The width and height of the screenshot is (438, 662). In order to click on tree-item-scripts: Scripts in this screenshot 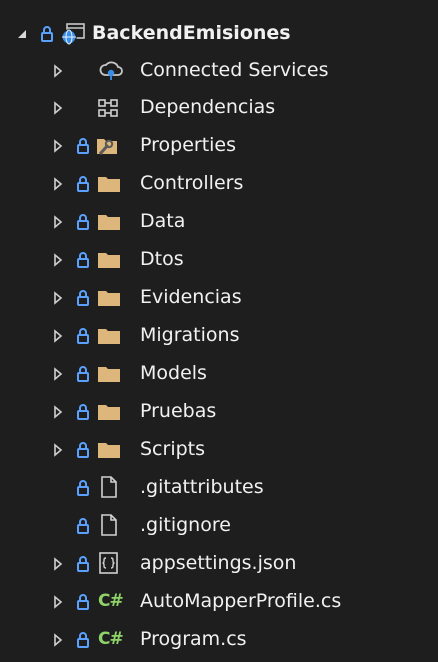, I will do `click(219, 449)`.